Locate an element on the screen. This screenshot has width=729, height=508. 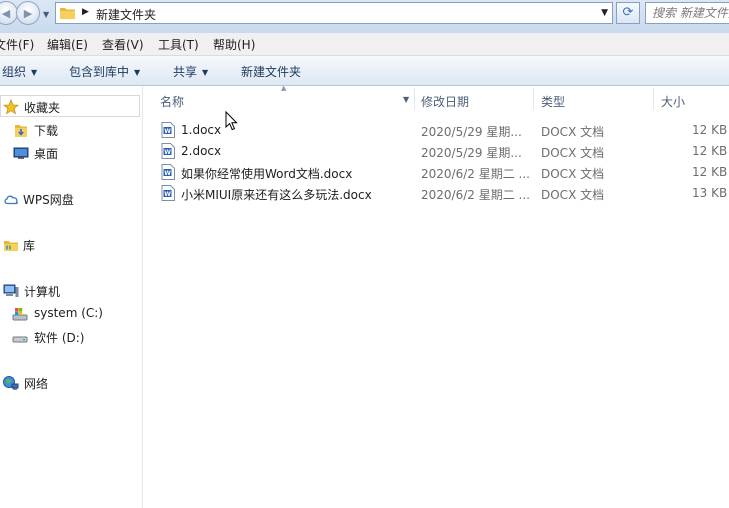
mouse-cursor-icon is located at coordinates (231, 121).